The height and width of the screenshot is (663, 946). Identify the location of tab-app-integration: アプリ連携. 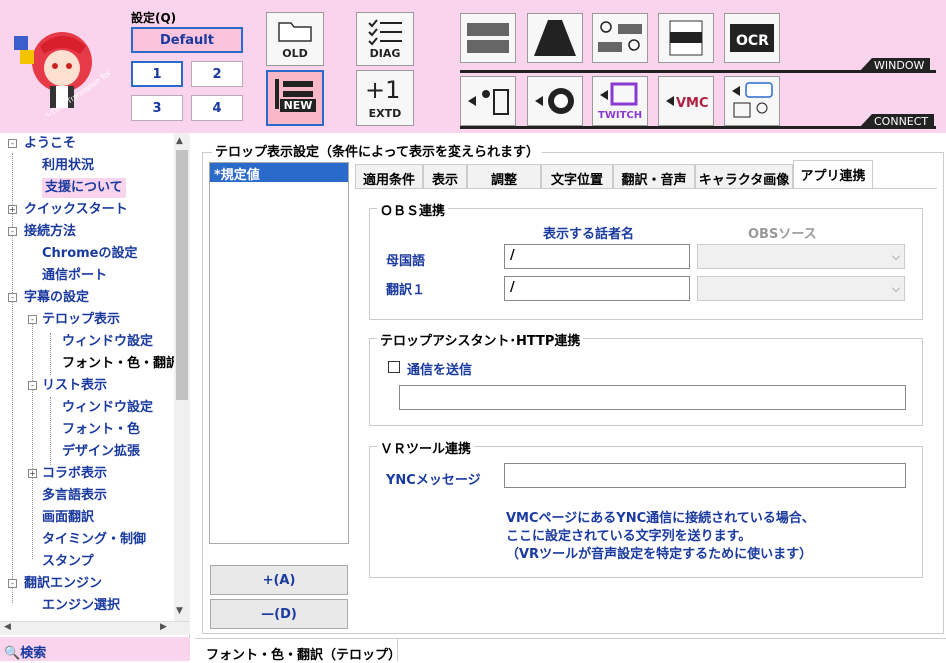
(833, 174).